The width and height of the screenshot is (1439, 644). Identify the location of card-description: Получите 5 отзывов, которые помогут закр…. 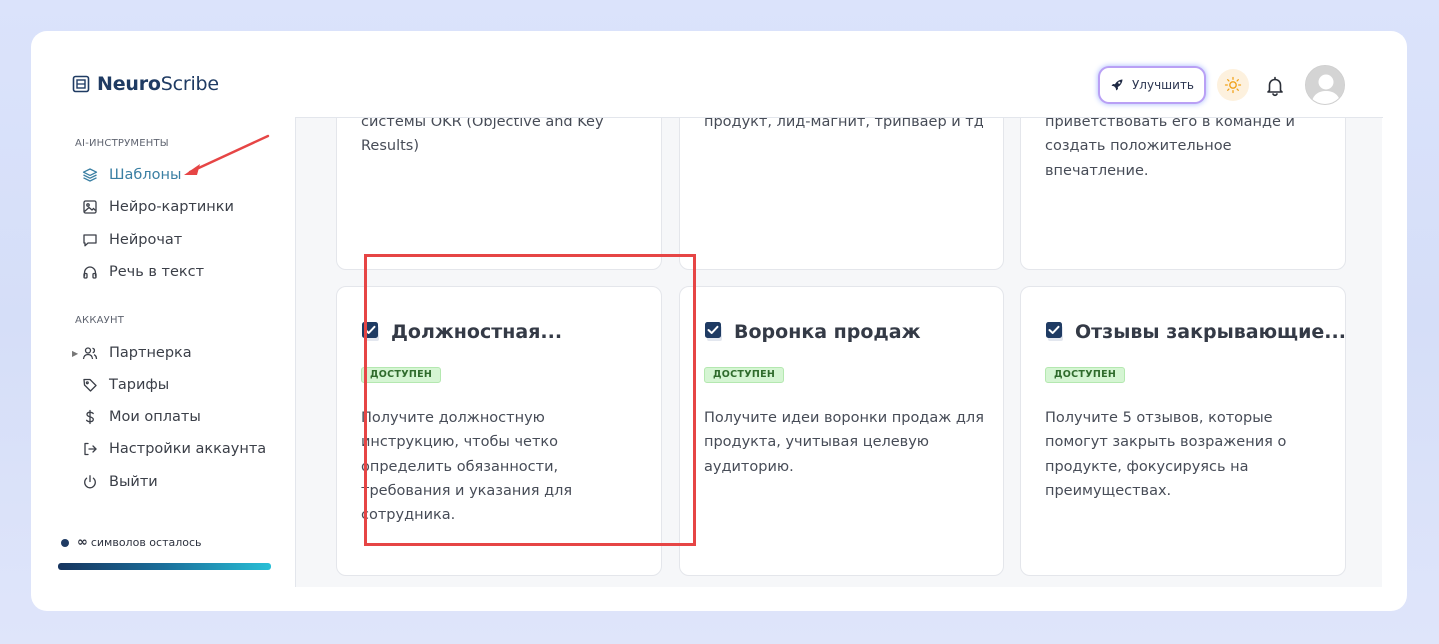
(1166, 454).